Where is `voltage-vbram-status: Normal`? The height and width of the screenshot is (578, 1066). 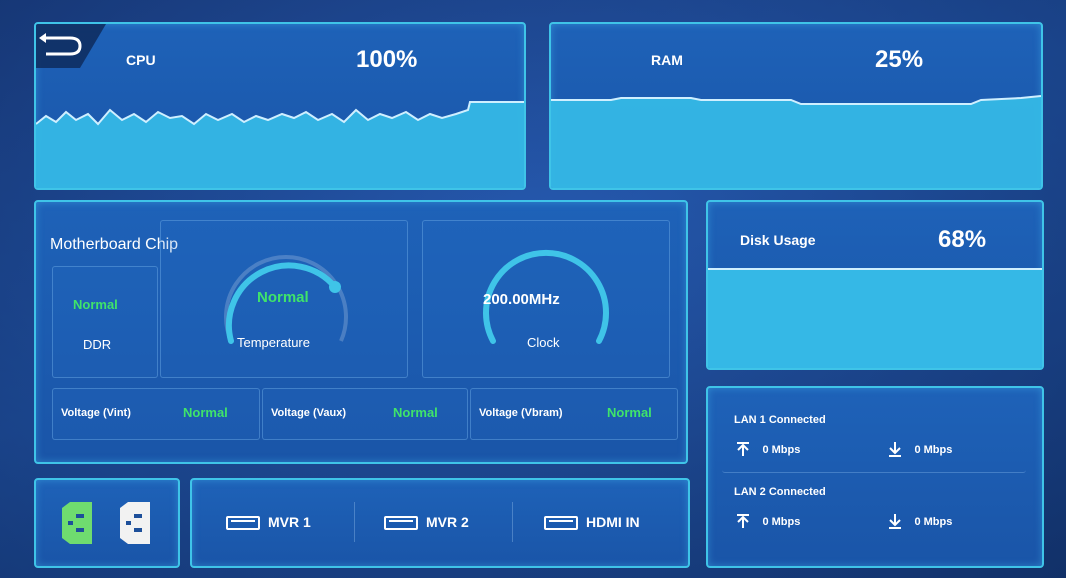 voltage-vbram-status: Normal is located at coordinates (629, 412).